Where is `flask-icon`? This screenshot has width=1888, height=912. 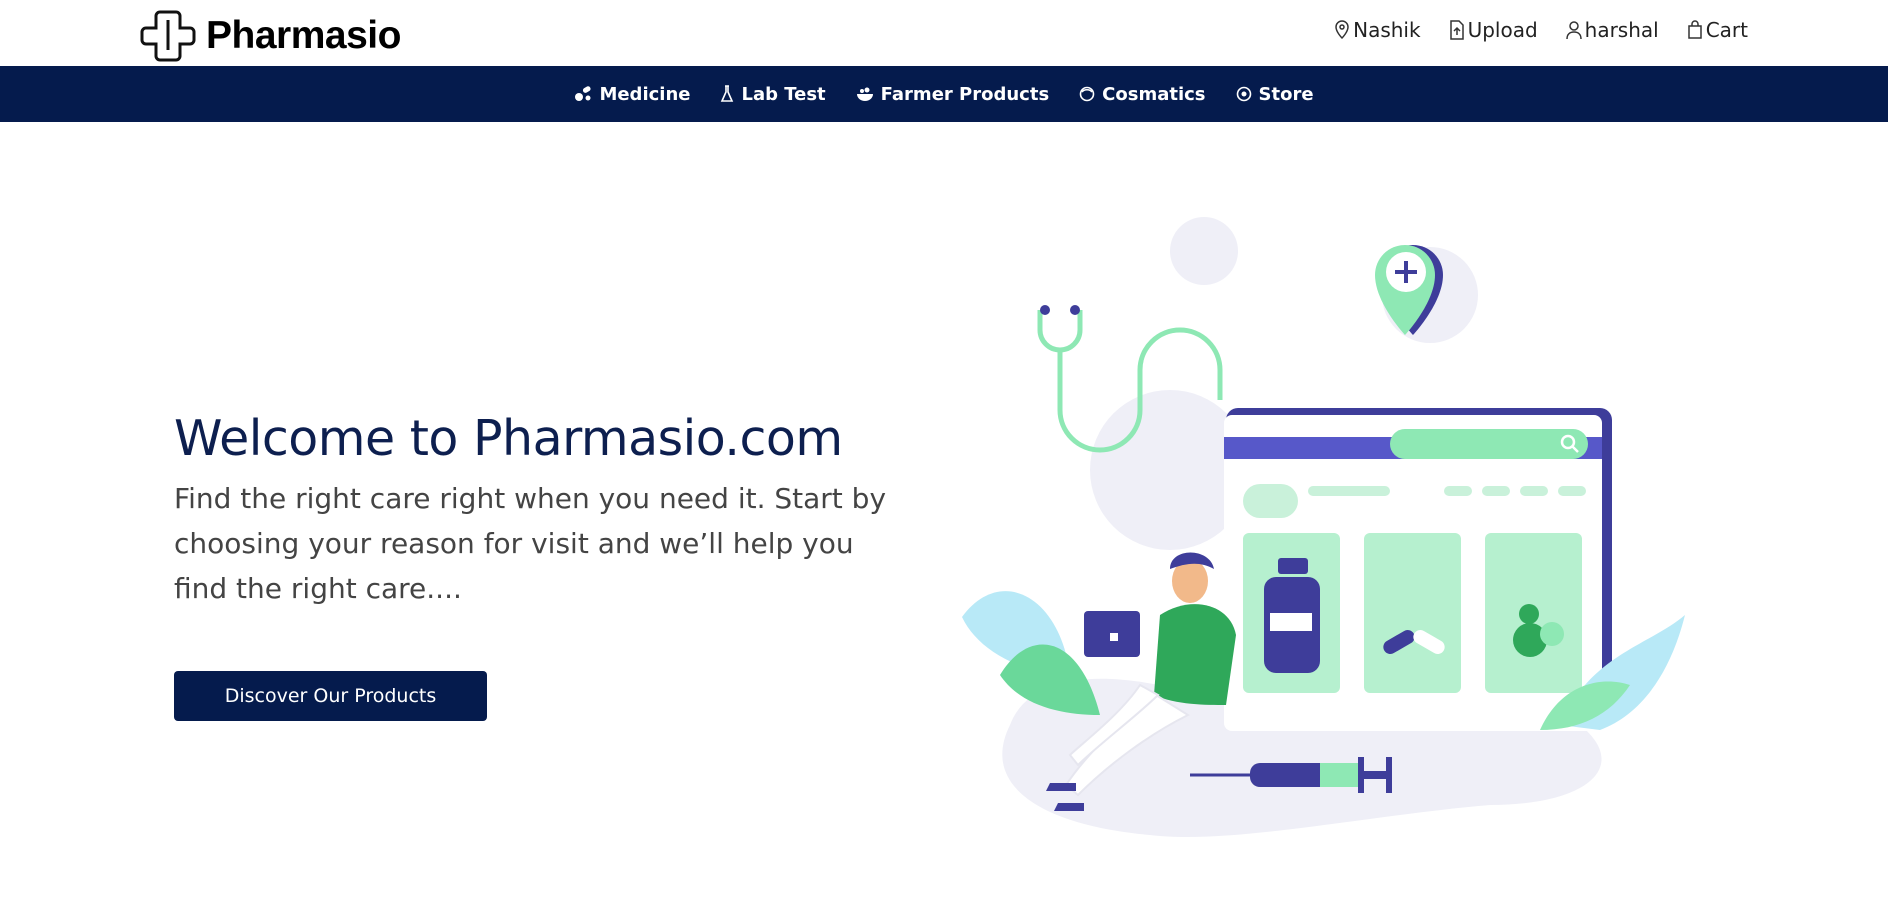
flask-icon is located at coordinates (727, 93).